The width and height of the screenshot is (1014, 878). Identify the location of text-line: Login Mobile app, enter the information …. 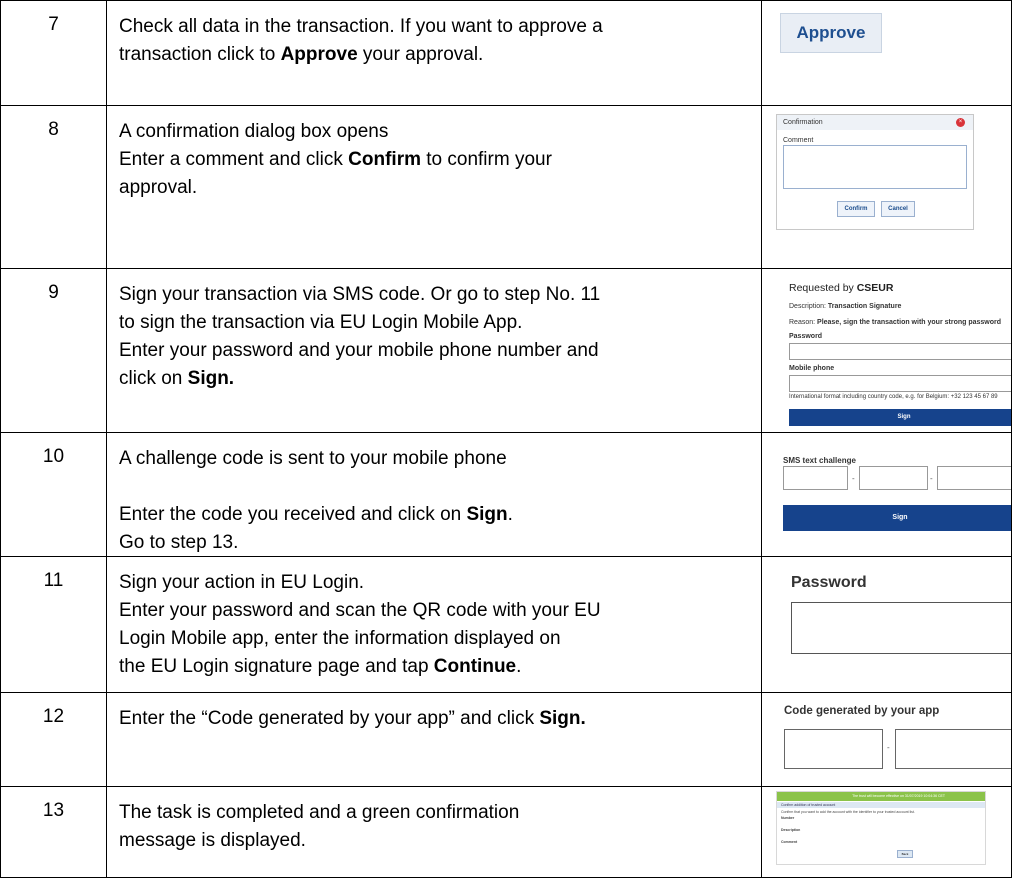
(340, 638).